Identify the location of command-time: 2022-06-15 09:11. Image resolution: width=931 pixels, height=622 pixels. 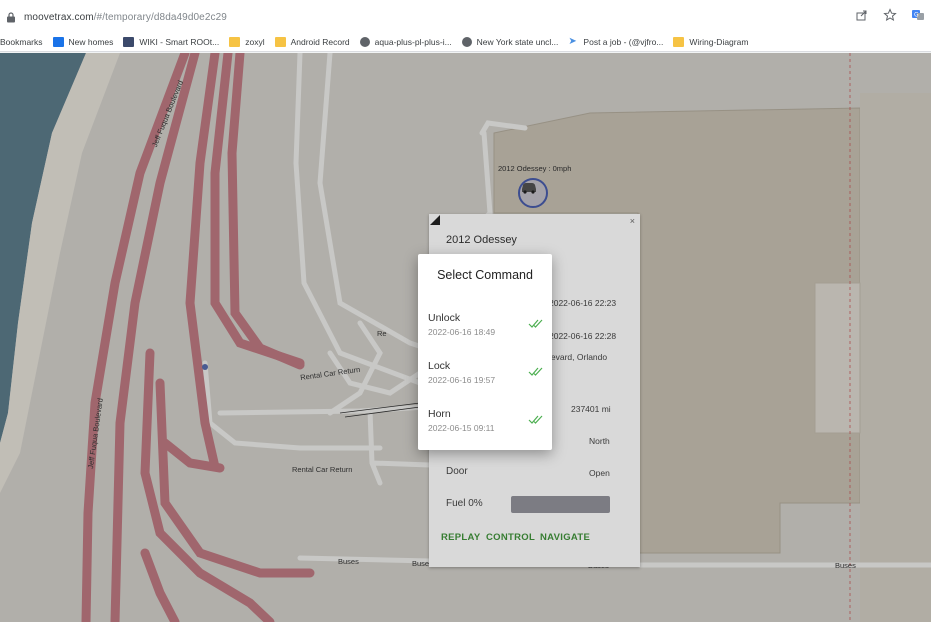
(461, 428).